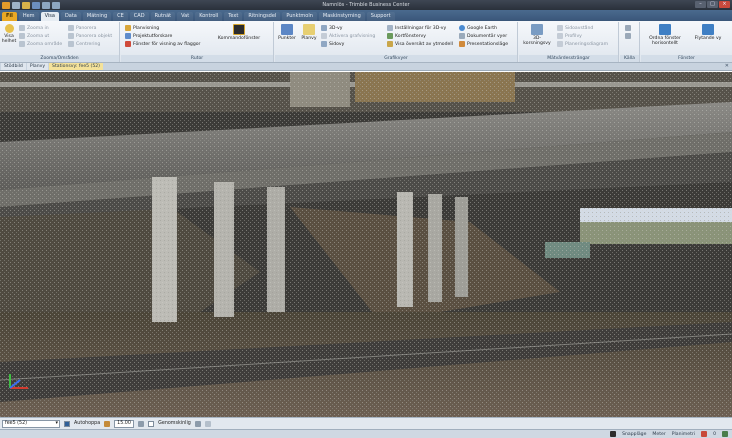  Describe the element at coordinates (13, 66) in the screenshot. I see `doc-tab-basemap: Stödbild` at that location.